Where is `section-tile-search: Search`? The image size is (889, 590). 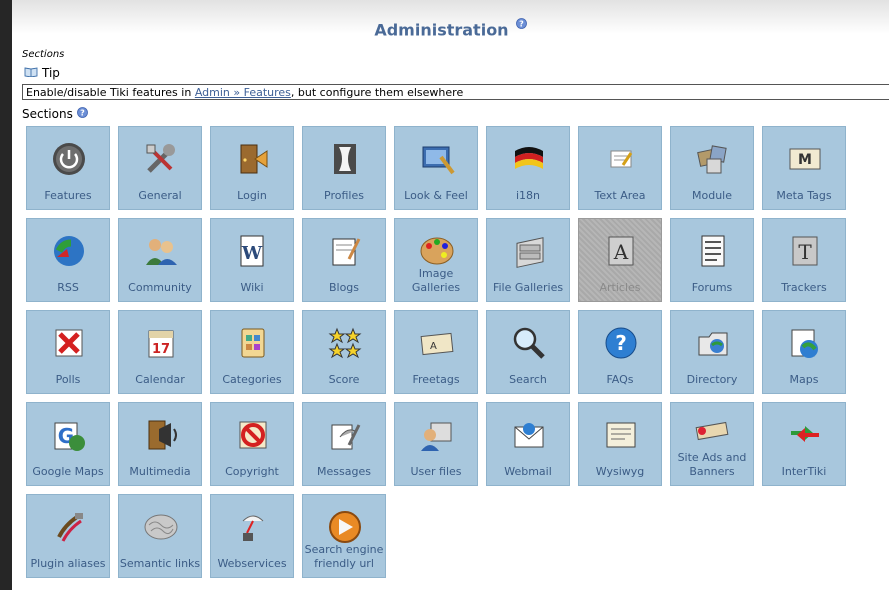 section-tile-search: Search is located at coordinates (528, 352).